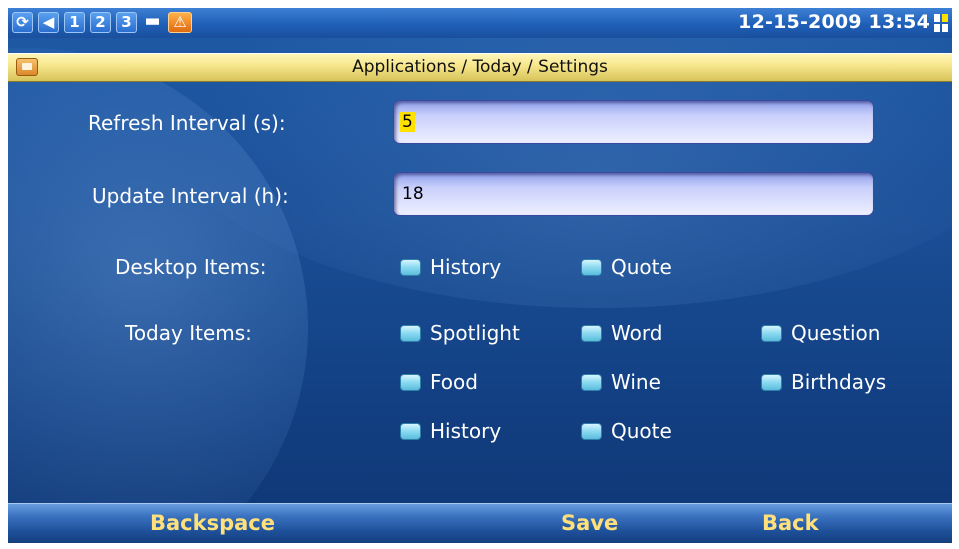 This screenshot has width=959, height=549. What do you see at coordinates (637, 333) in the screenshot?
I see `checkbox-label: Word` at bounding box center [637, 333].